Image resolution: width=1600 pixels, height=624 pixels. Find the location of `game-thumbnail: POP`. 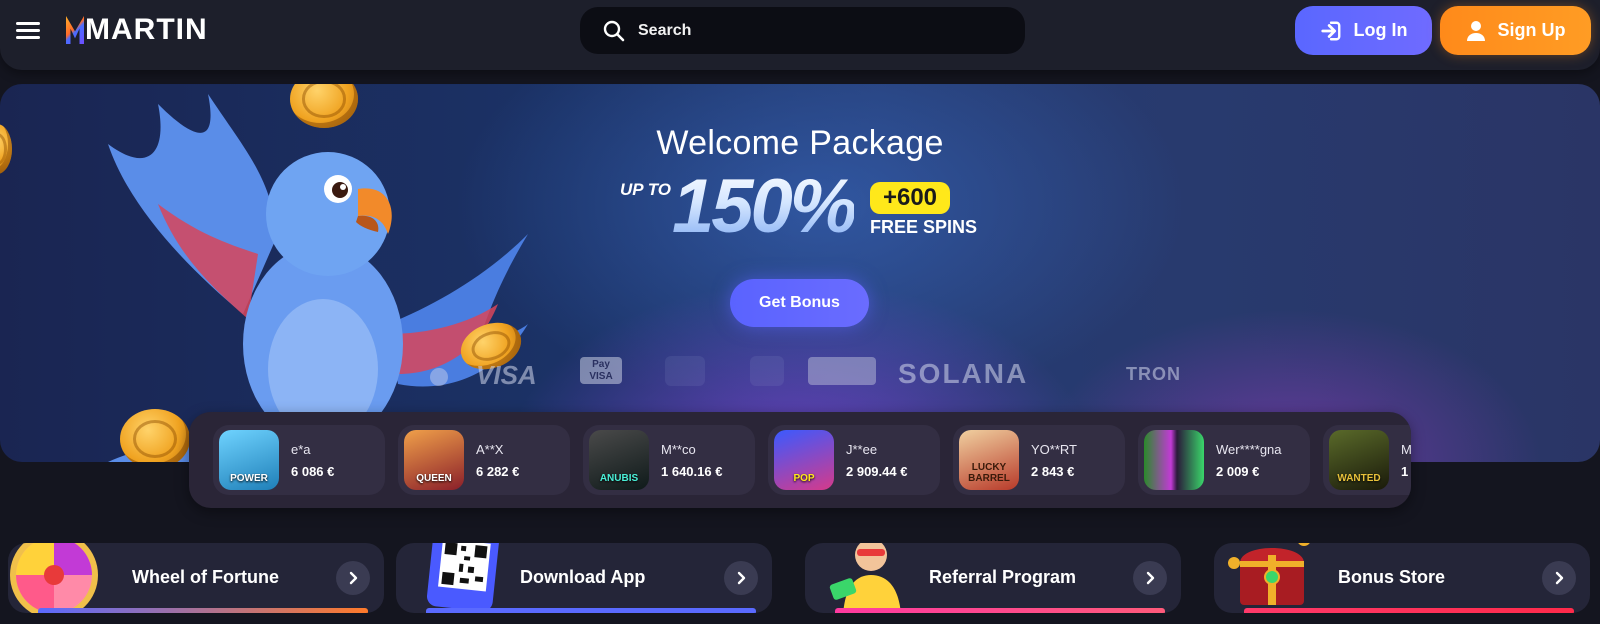

game-thumbnail: POP is located at coordinates (804, 460).